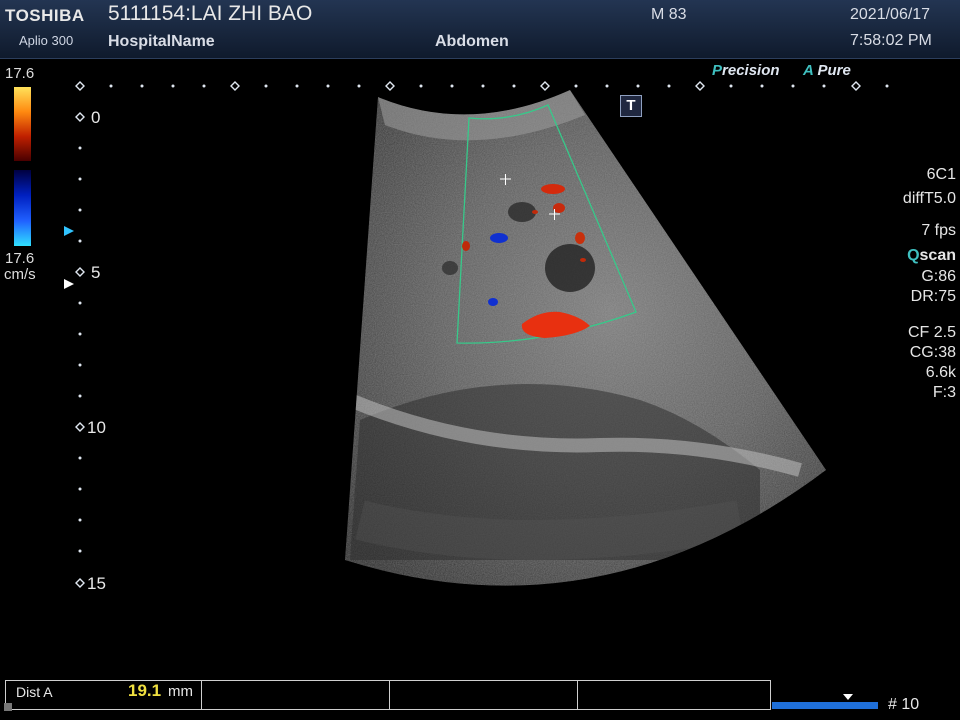 The height and width of the screenshot is (720, 960). Describe the element at coordinates (929, 198) in the screenshot. I see `harmonic-mode: diffT5.0` at that location.